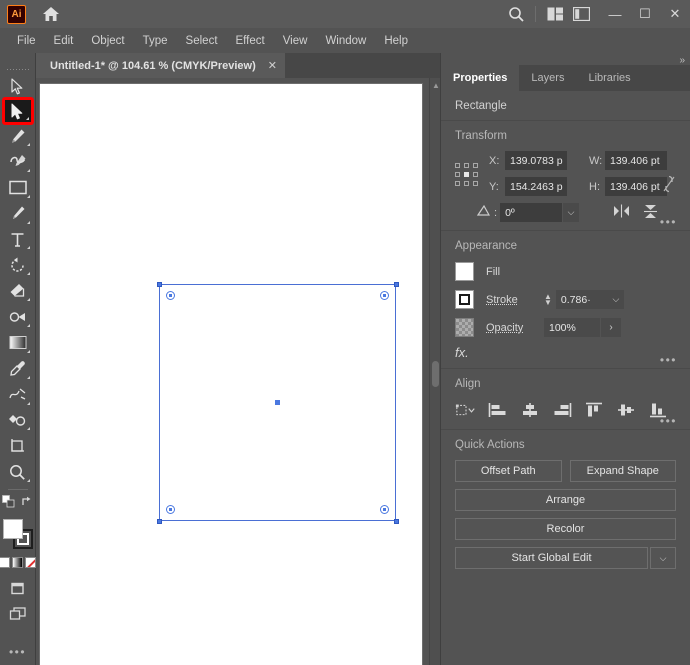 This screenshot has height=665, width=690. Describe the element at coordinates (64, 41) in the screenshot. I see `menu-edit: Edit` at that location.